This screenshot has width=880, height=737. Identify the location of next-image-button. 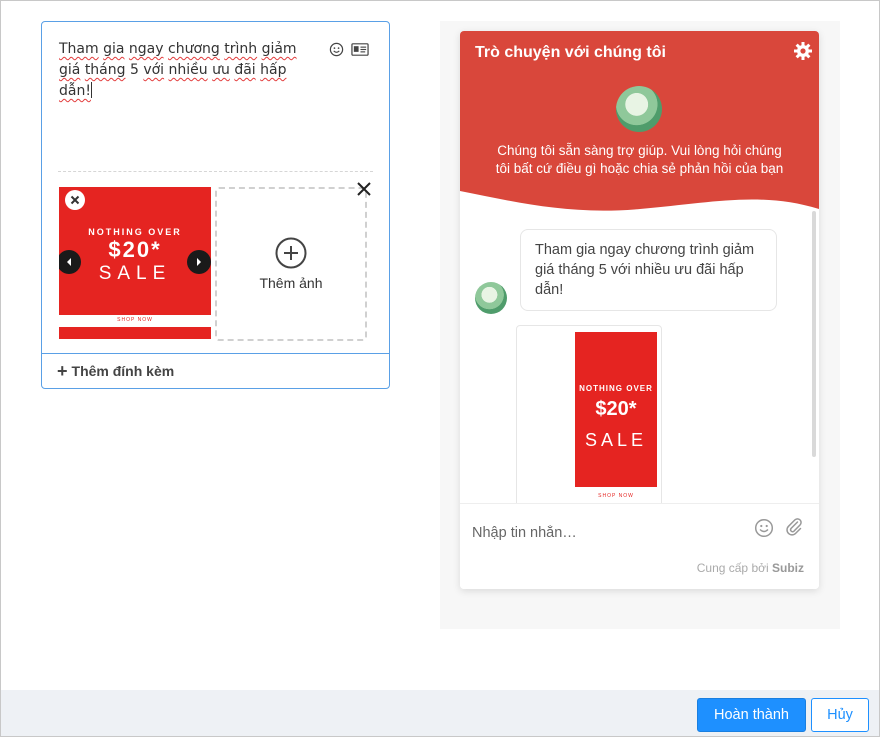
(199, 262).